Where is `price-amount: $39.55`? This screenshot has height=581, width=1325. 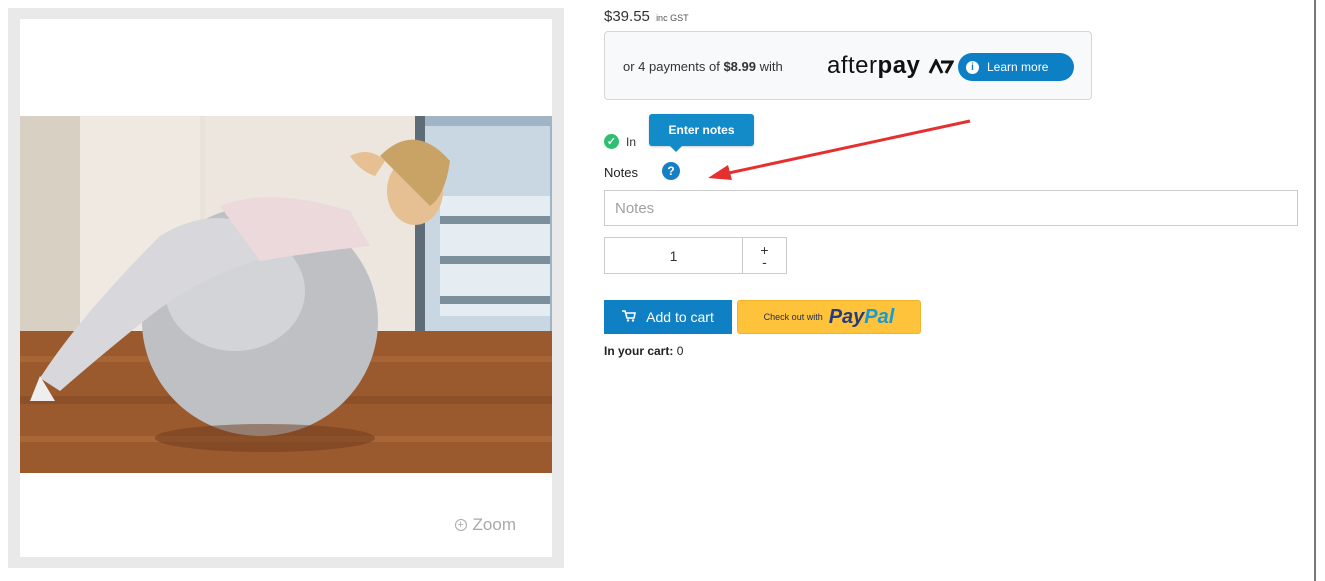 price-amount: $39.55 is located at coordinates (627, 16).